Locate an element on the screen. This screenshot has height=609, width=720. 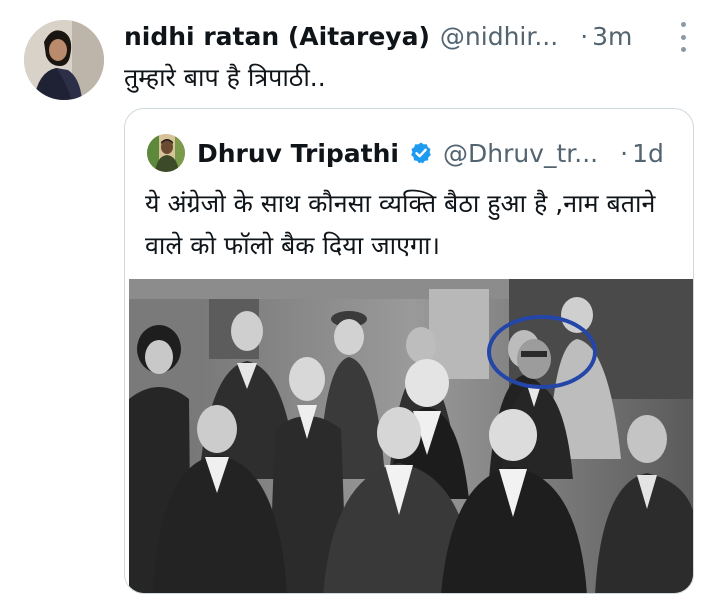
quoted-author-name: Dhruv Tripathi is located at coordinates (298, 153).